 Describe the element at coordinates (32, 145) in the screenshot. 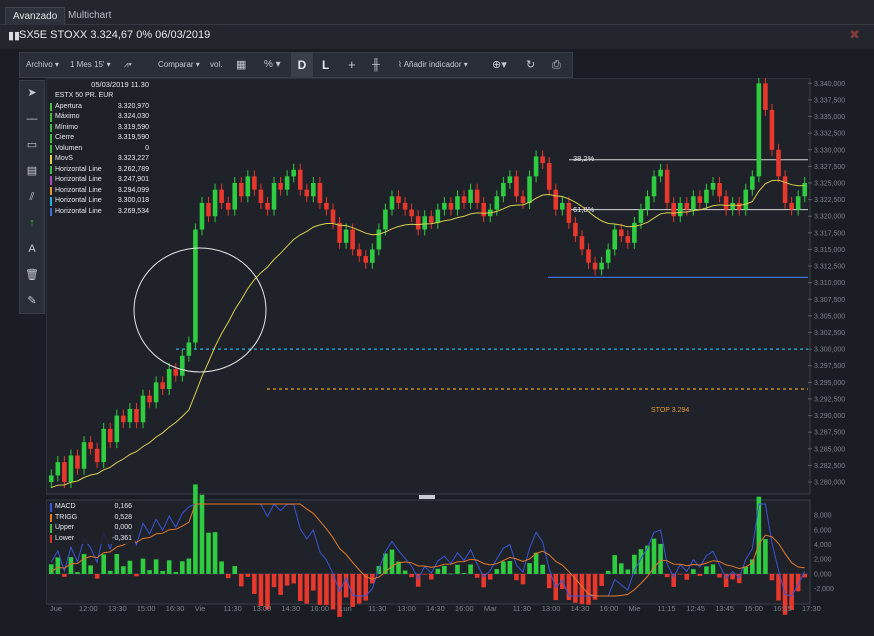

I see `rectangle-tool-icon: ▭` at that location.